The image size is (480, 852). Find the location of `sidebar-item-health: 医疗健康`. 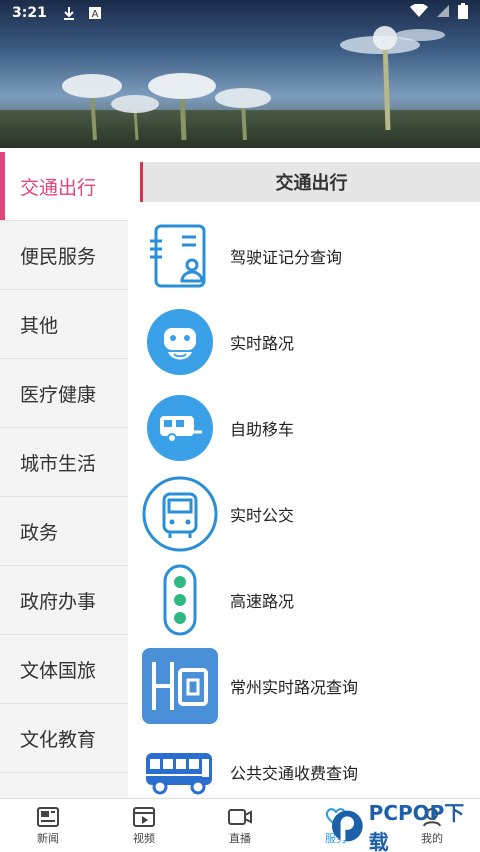

sidebar-item-health: 医疗健康 is located at coordinates (64, 393).